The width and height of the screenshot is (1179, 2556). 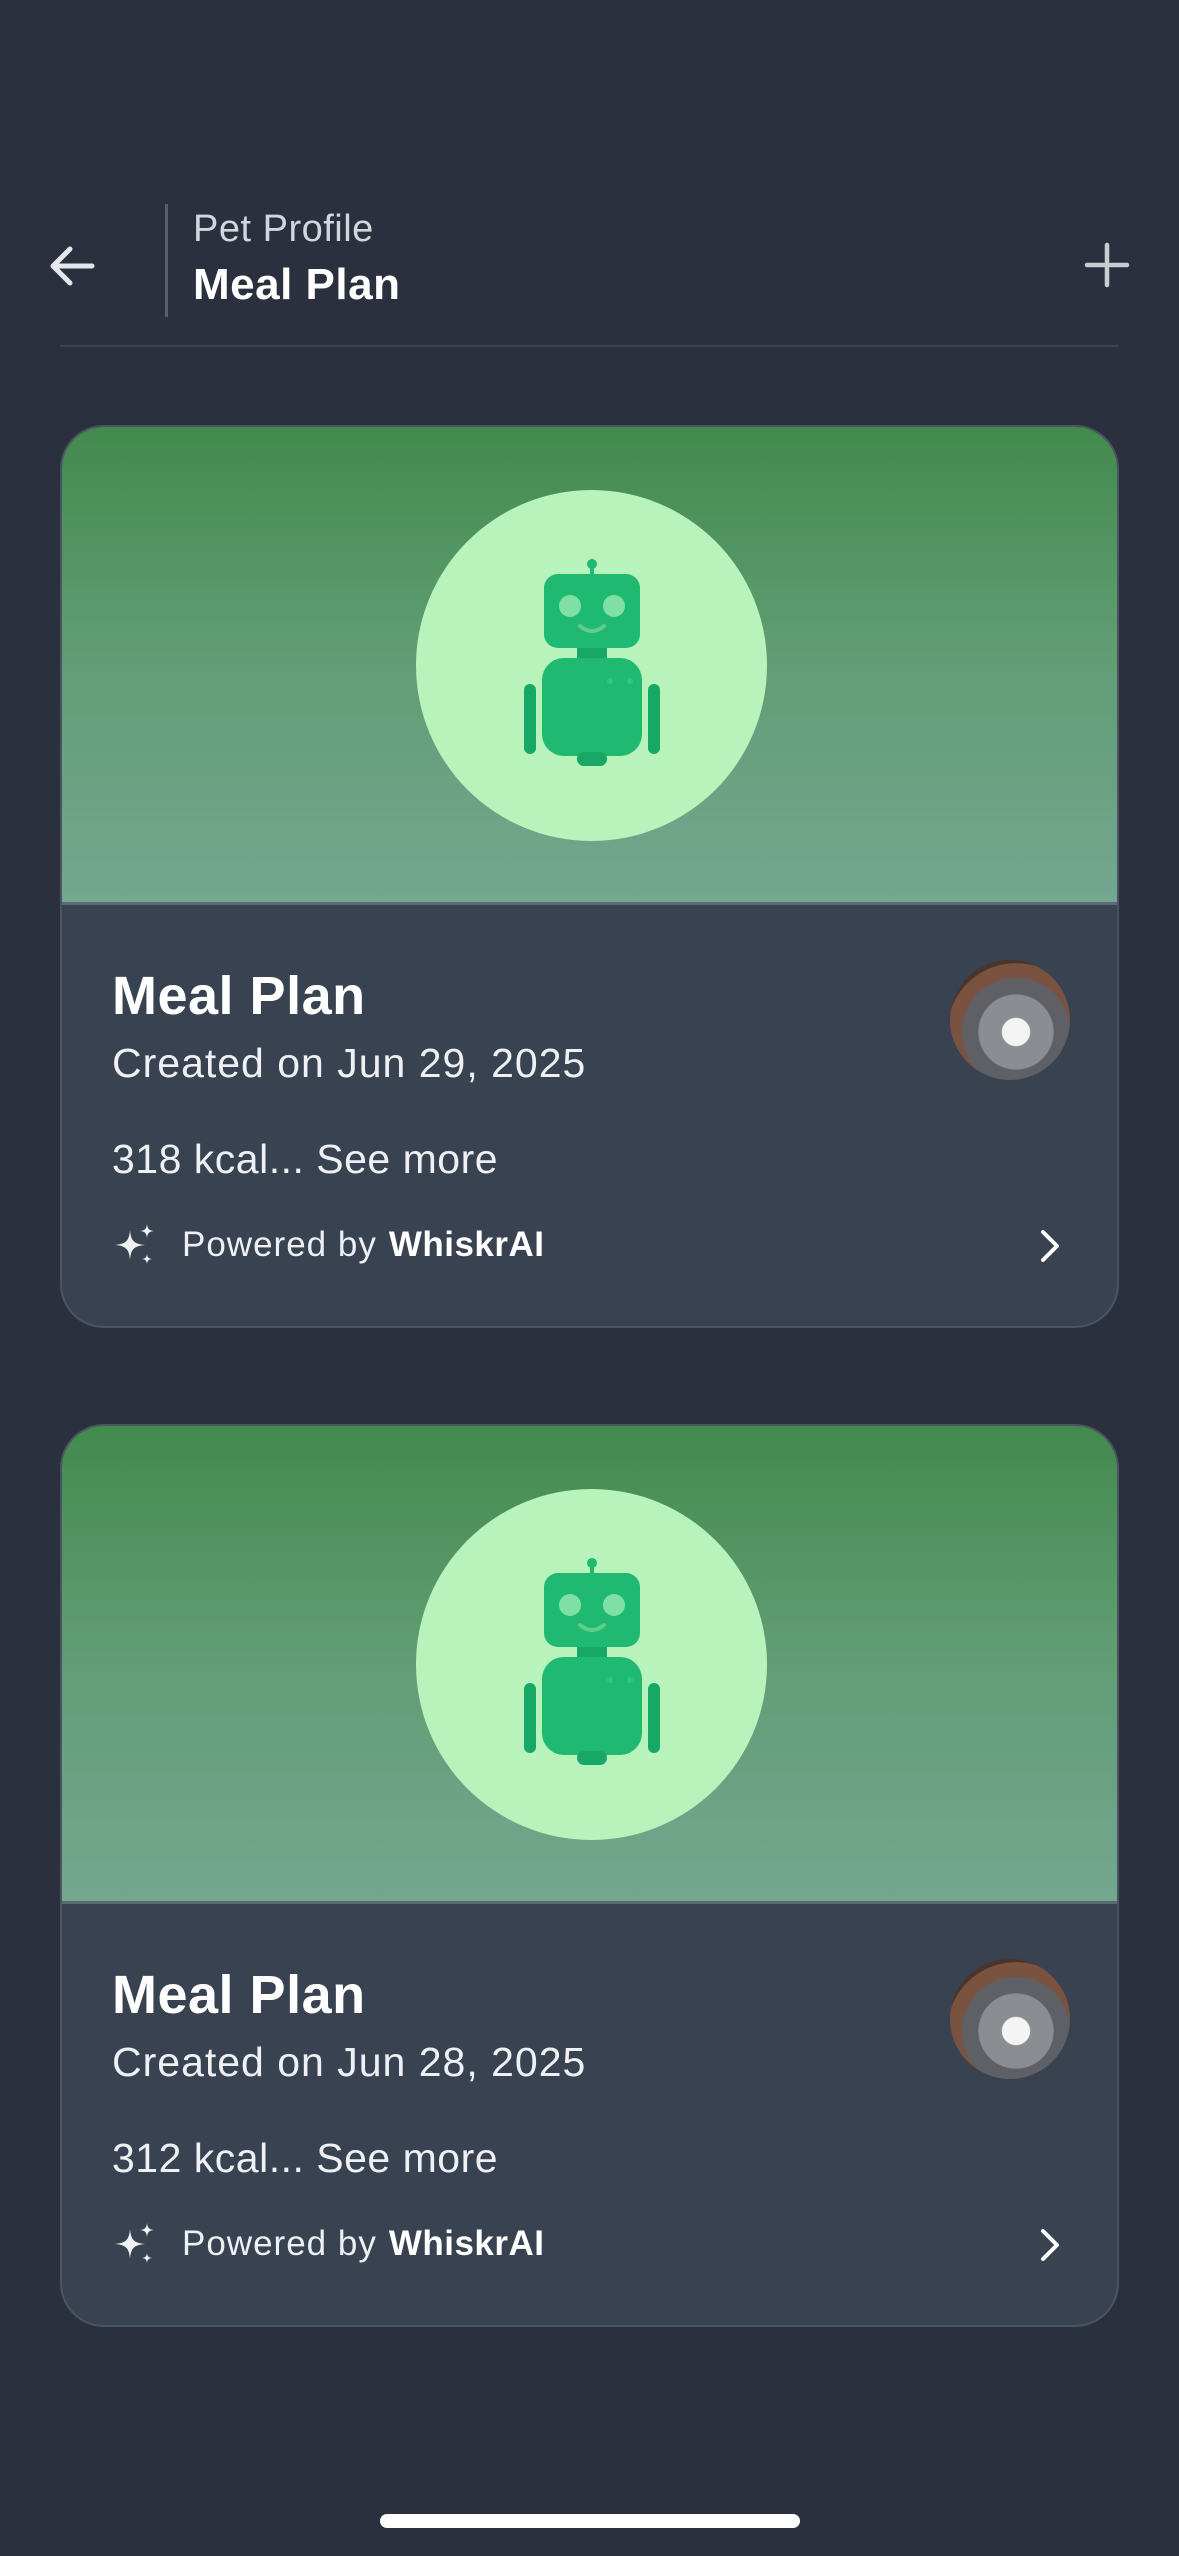 What do you see at coordinates (283, 229) in the screenshot?
I see `header-subtitle: Pet Profile` at bounding box center [283, 229].